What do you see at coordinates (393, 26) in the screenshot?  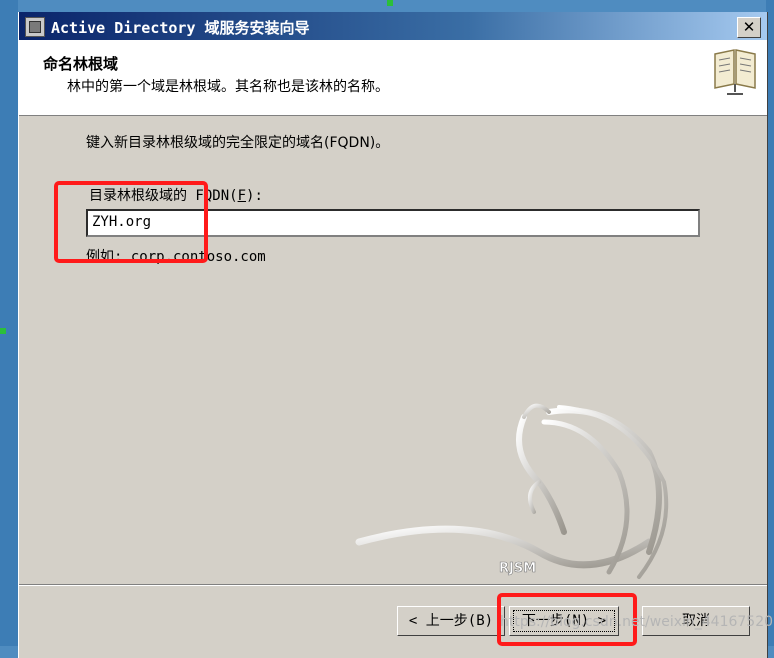 I see `title-bar: Active Directory 域服务安装向导 ✕` at bounding box center [393, 26].